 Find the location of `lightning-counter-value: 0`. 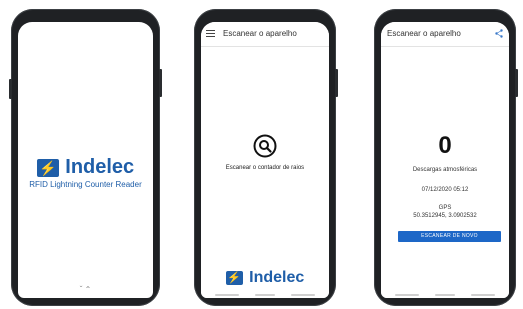

lightning-counter-value: 0 is located at coordinates (445, 145).